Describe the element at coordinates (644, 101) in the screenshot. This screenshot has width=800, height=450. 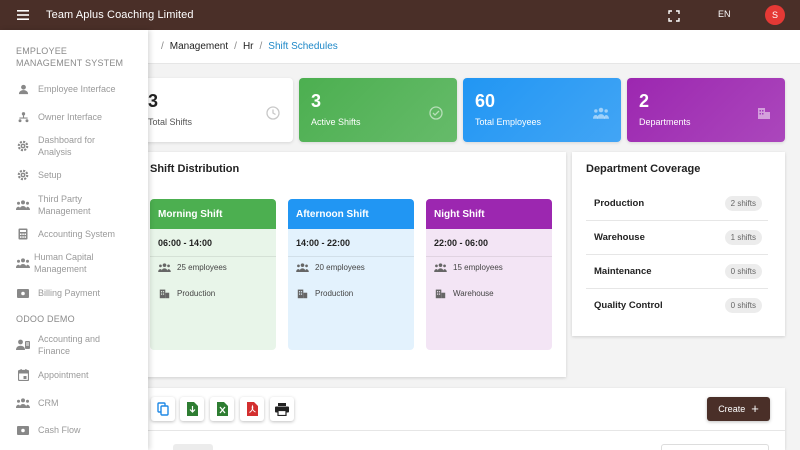
I see `stat-value: 2` at that location.